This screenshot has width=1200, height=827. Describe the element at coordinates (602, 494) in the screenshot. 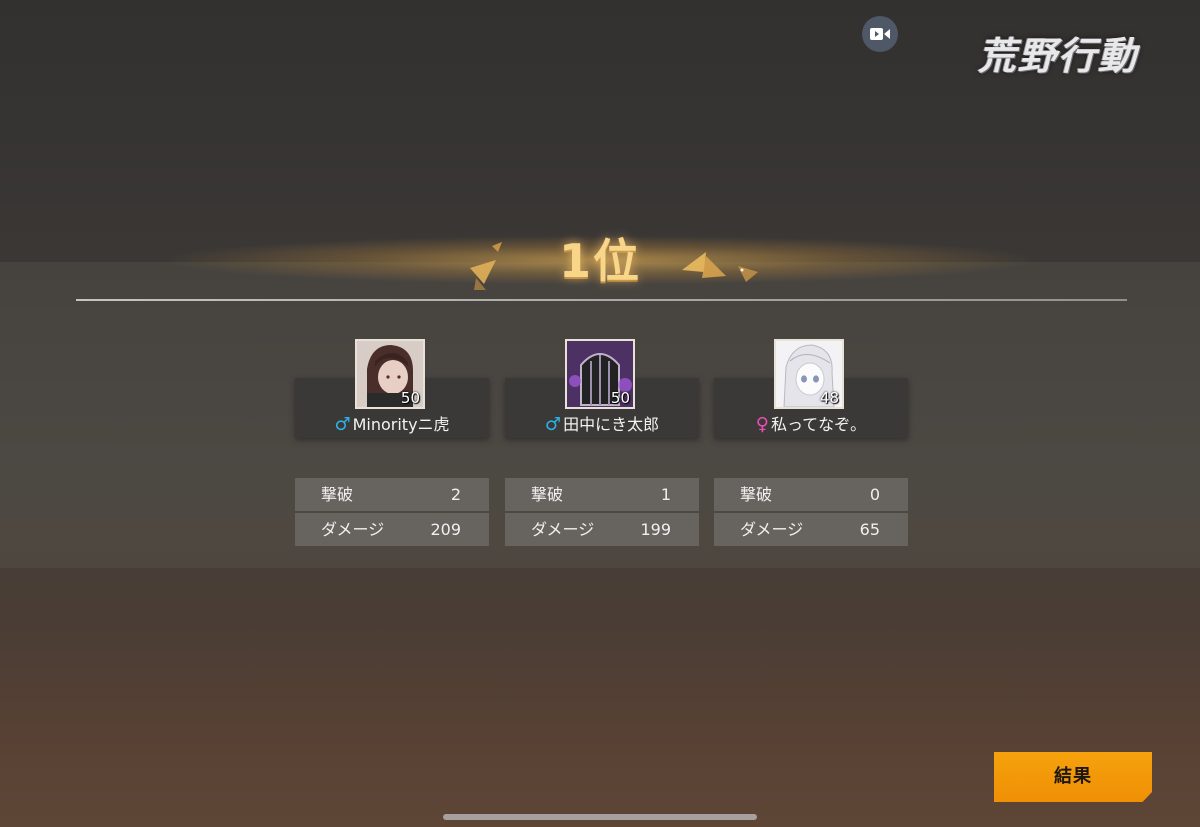

I see `kills-row: 撃破 1` at that location.